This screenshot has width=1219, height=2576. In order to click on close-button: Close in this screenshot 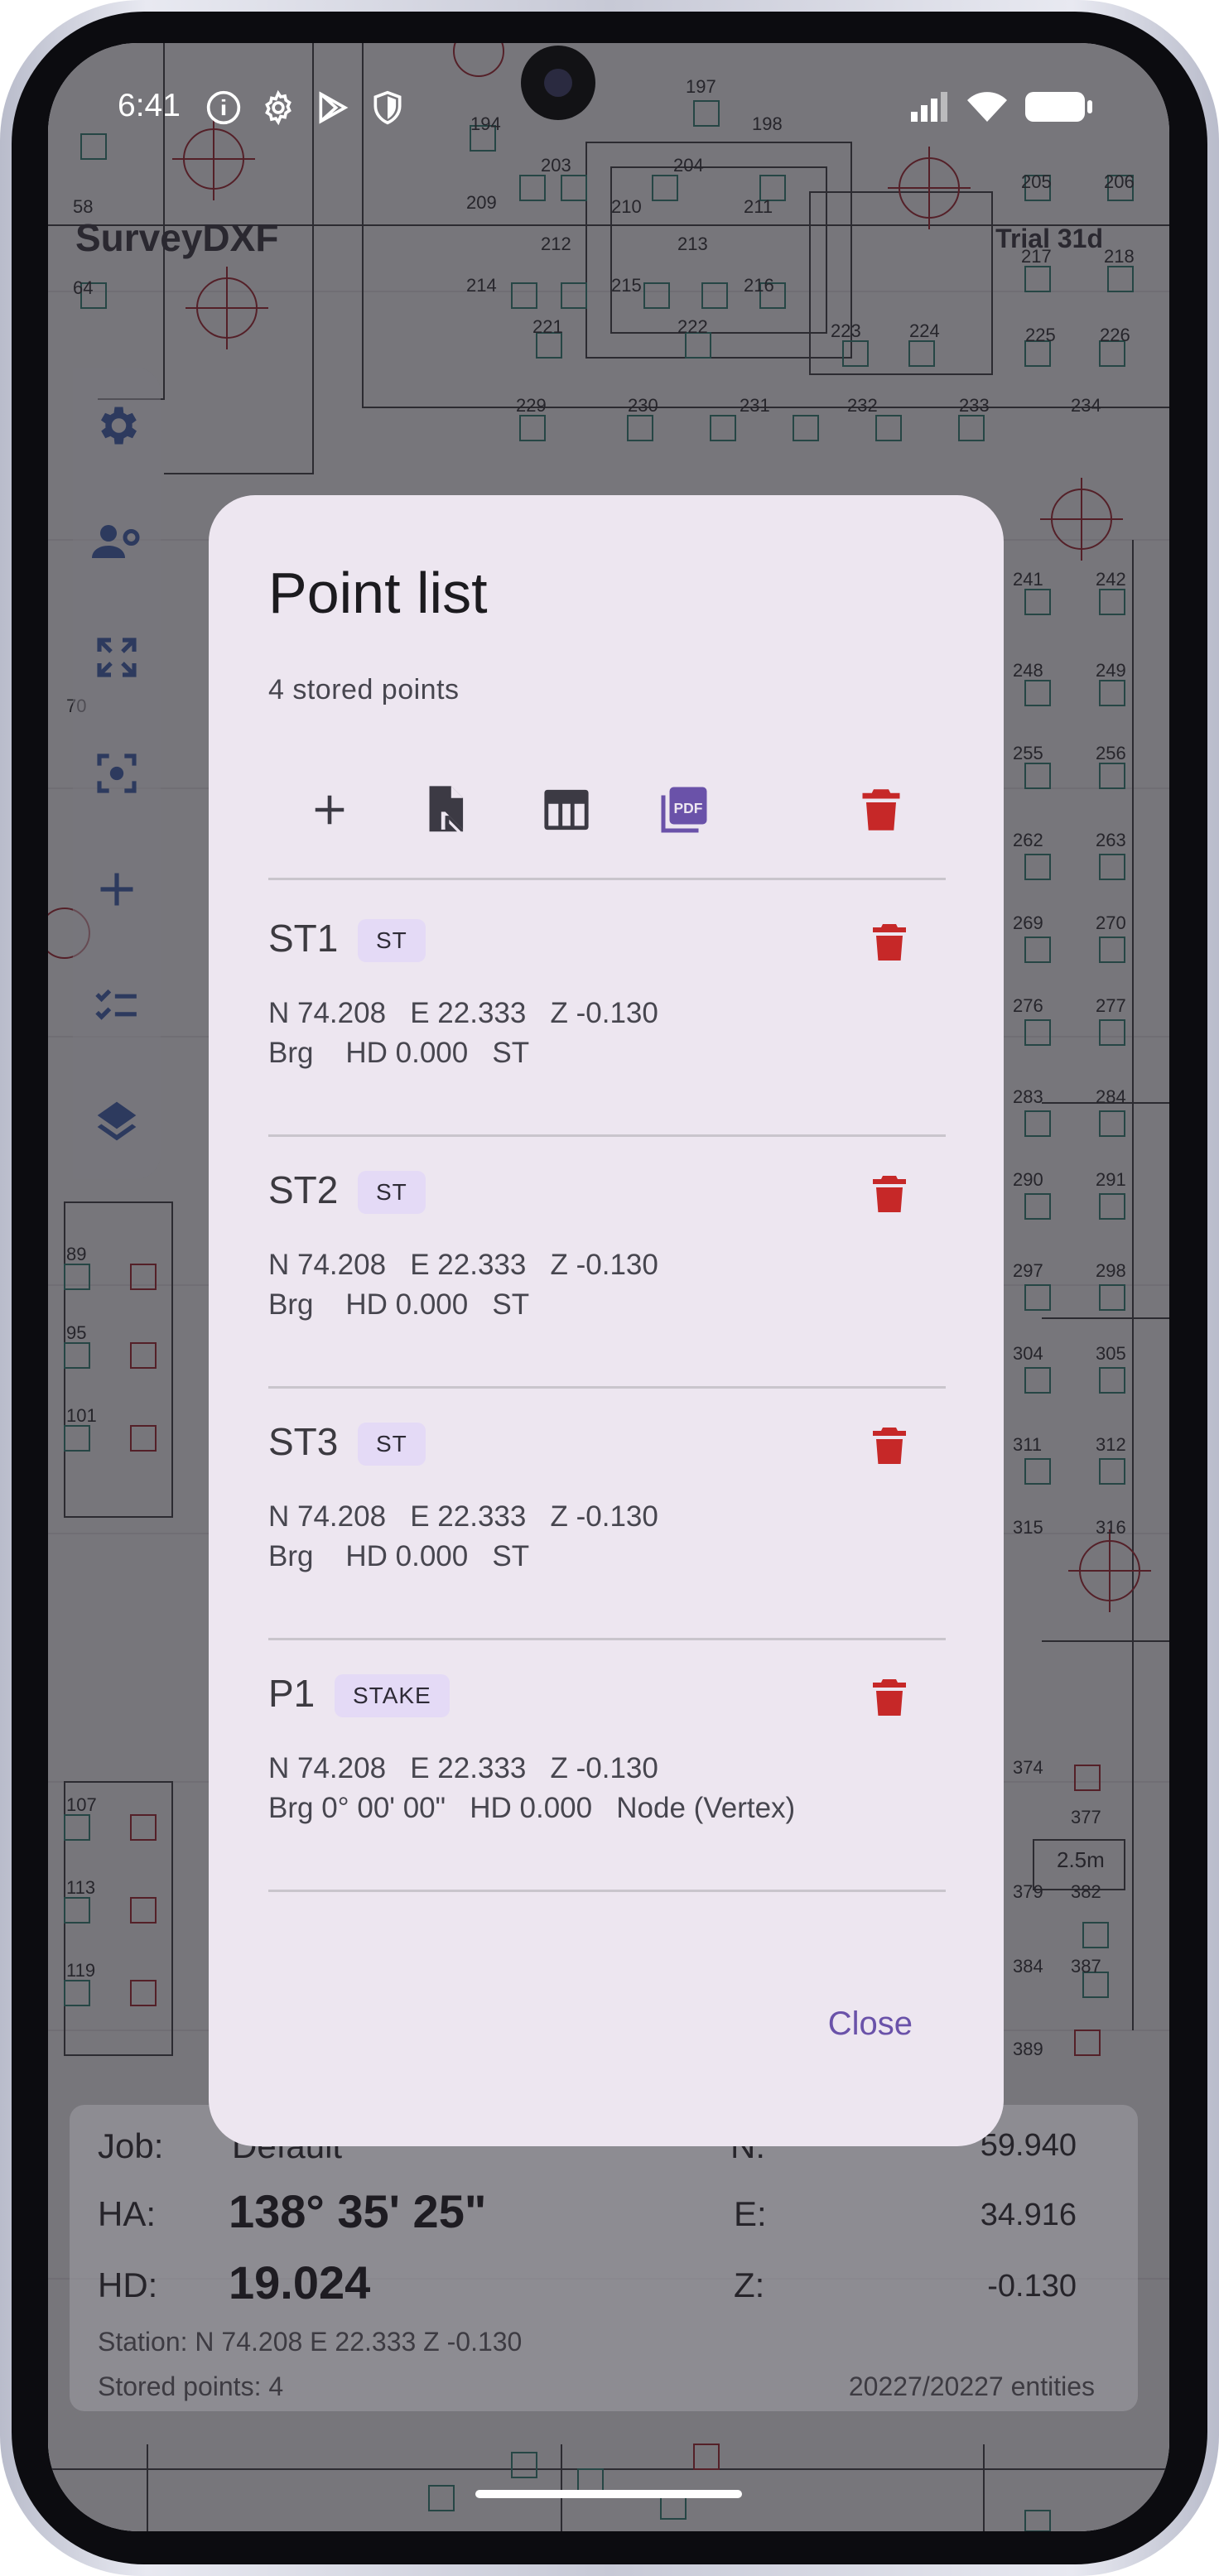, I will do `click(870, 2024)`.